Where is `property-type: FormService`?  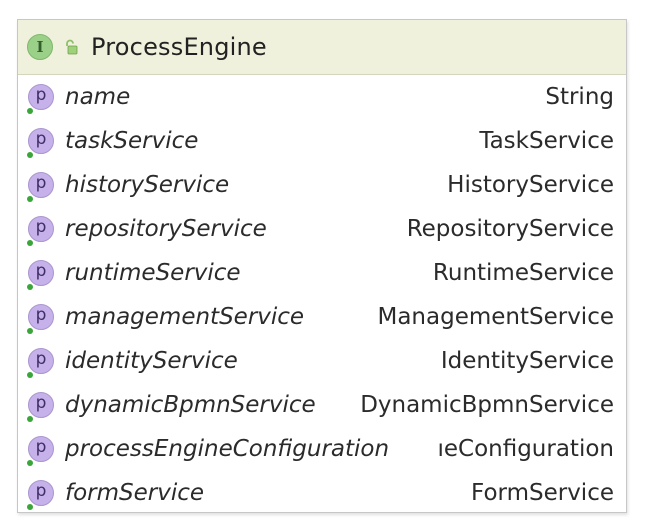
property-type: FormService is located at coordinates (542, 493).